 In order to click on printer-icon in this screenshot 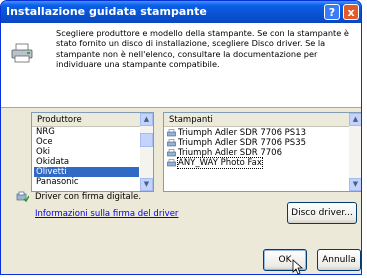, I will do `click(22, 53)`.